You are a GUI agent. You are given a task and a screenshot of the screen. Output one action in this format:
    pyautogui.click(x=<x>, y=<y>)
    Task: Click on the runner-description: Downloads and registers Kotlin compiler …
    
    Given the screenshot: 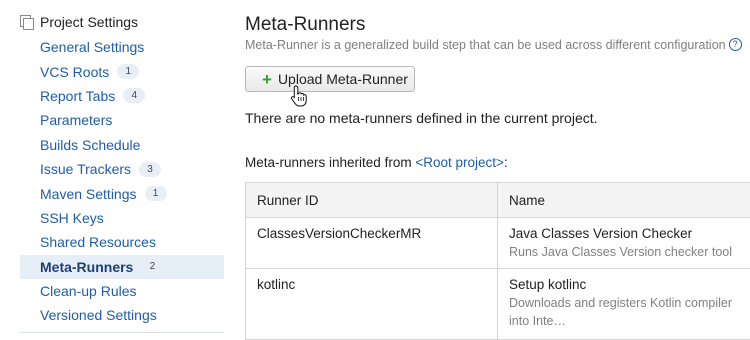 What is the action you would take?
    pyautogui.click(x=621, y=312)
    